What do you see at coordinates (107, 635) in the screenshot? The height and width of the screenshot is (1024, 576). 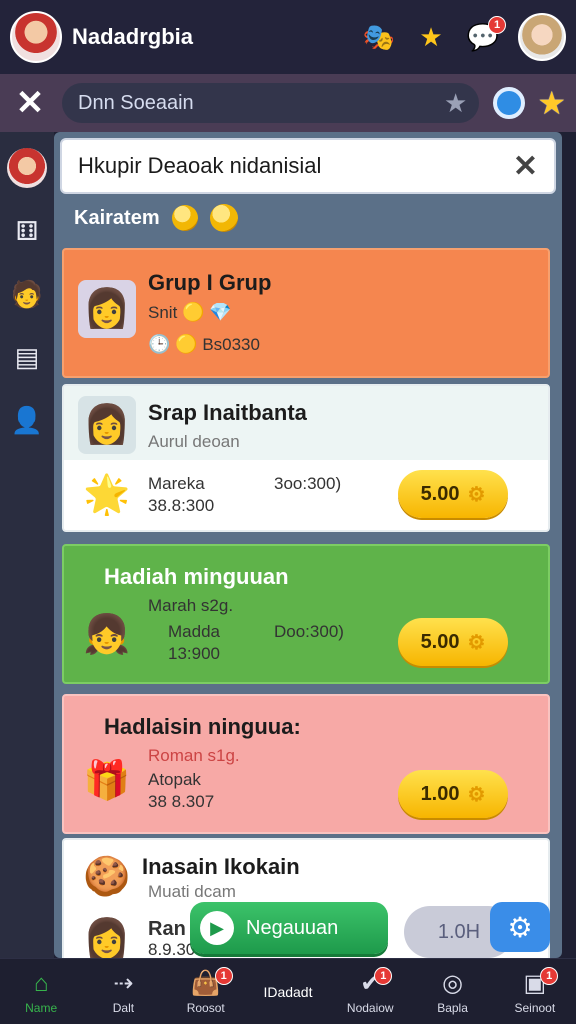 I see `character-icon: 👧` at bounding box center [107, 635].